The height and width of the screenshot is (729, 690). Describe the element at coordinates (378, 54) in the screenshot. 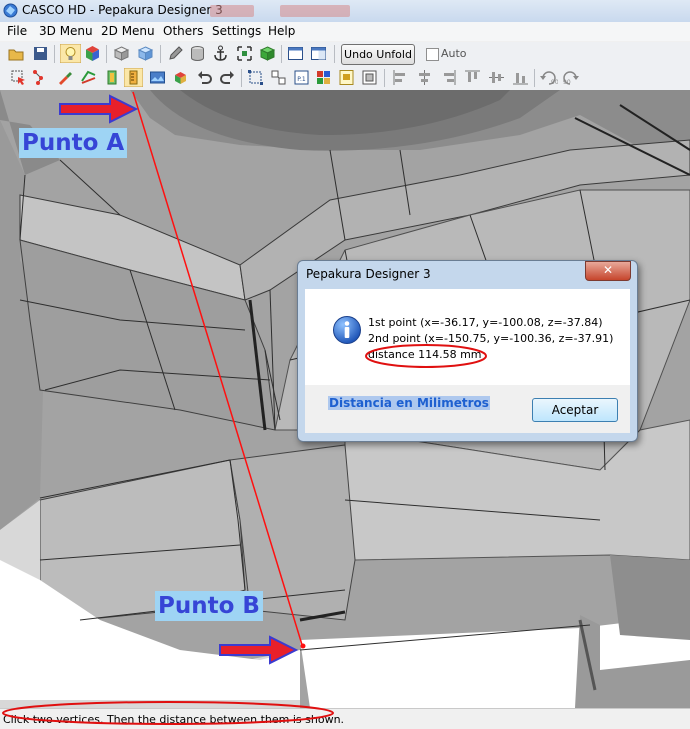

I see `undo-unfold-button: Undo Unfold` at that location.